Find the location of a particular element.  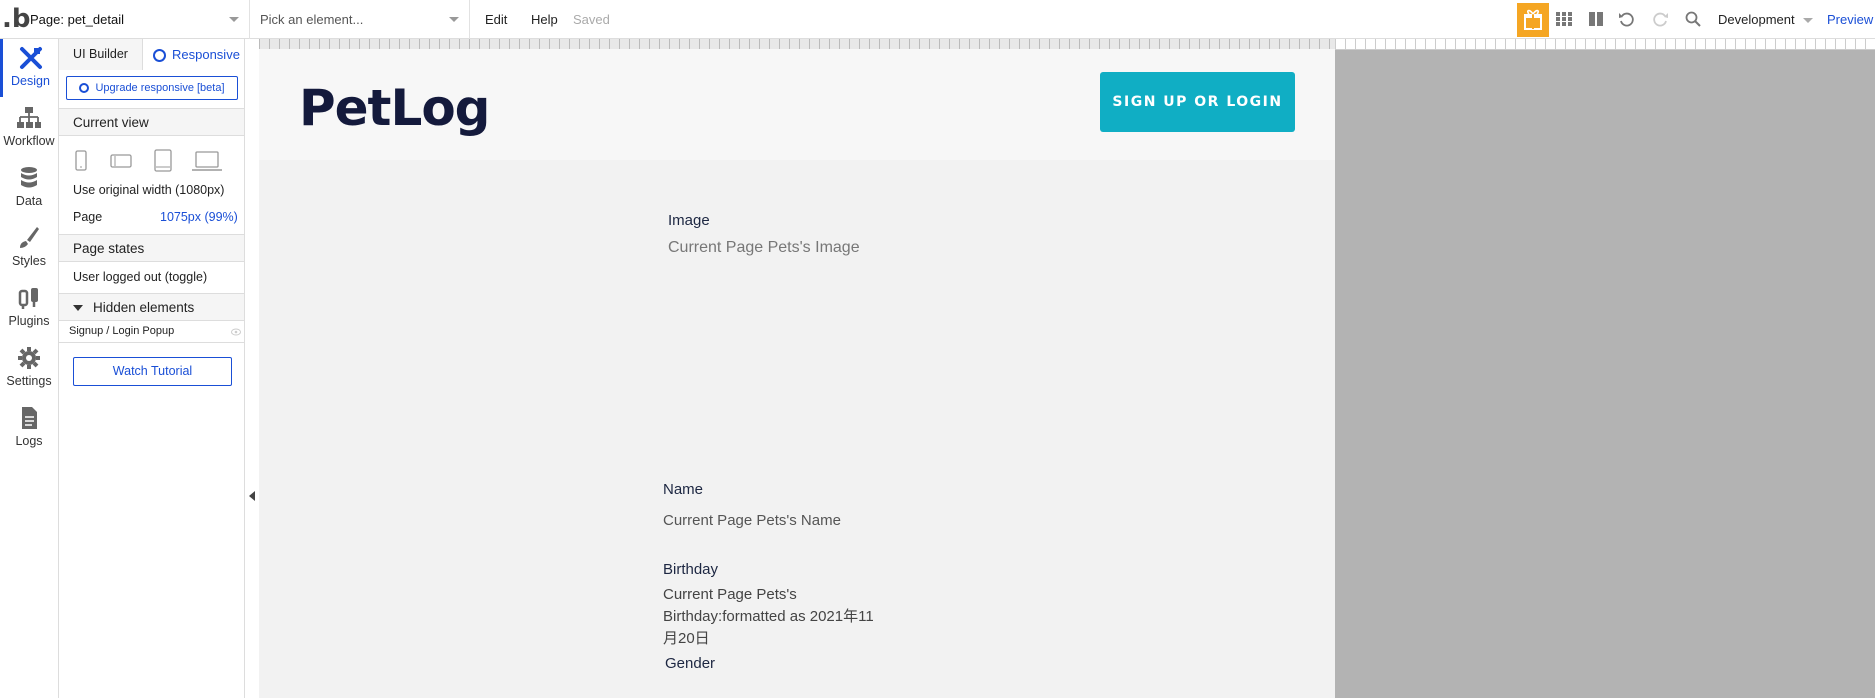

tab-responsive: Responsive is located at coordinates (196, 54).